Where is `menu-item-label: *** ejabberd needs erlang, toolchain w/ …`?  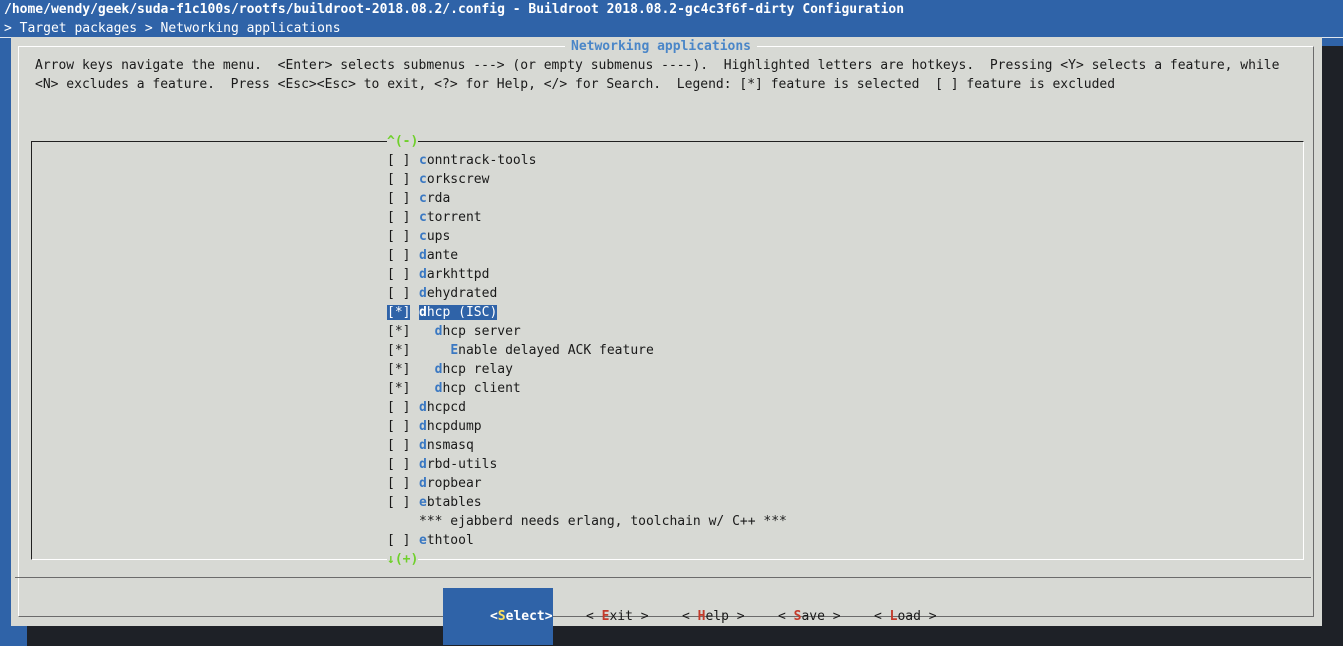 menu-item-label: *** ejabberd needs erlang, toolchain w/ … is located at coordinates (603, 521).